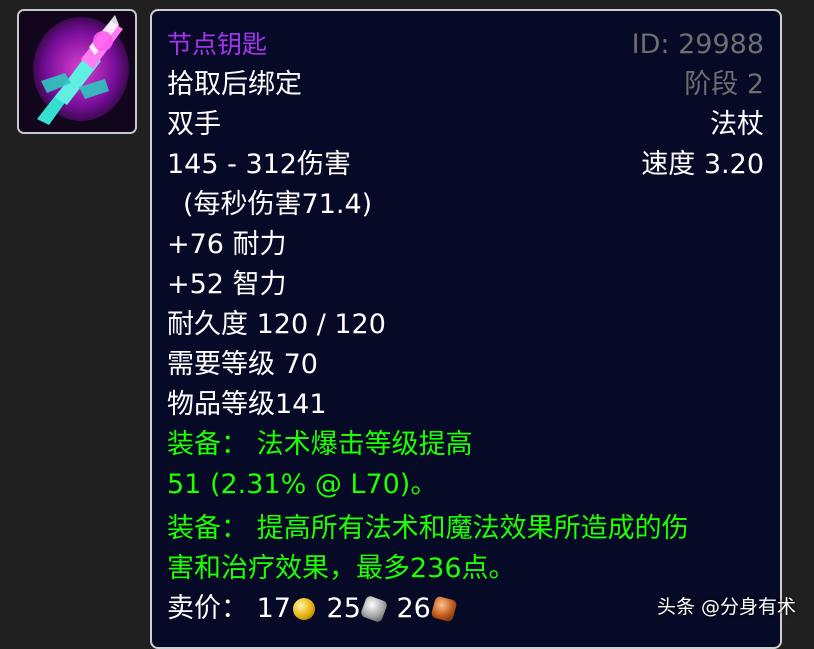 This screenshot has height=649, width=814. Describe the element at coordinates (465, 485) in the screenshot. I see `equip-effect-1-line2: 51 (2.31% @ L70)。` at that location.